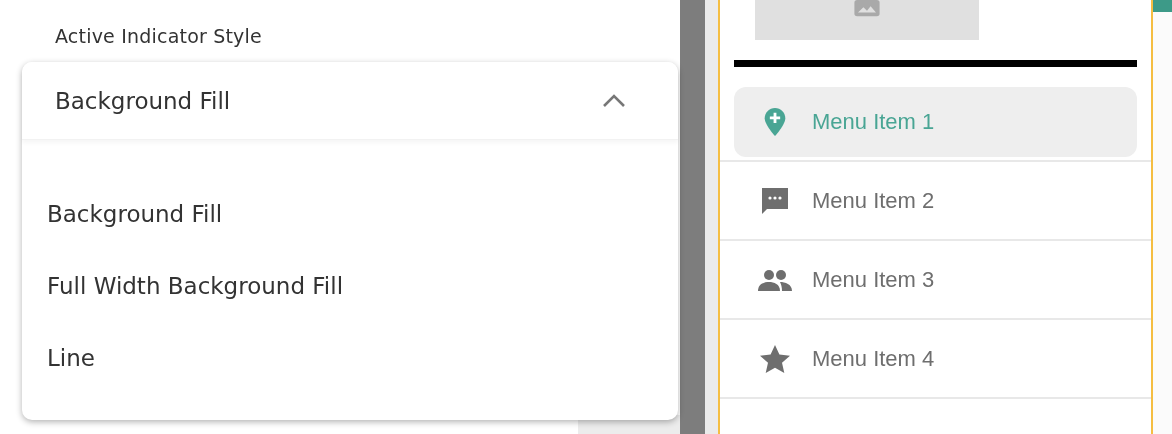 The height and width of the screenshot is (434, 1172). What do you see at coordinates (350, 382) in the screenshot?
I see `dropdown-option: Line` at bounding box center [350, 382].